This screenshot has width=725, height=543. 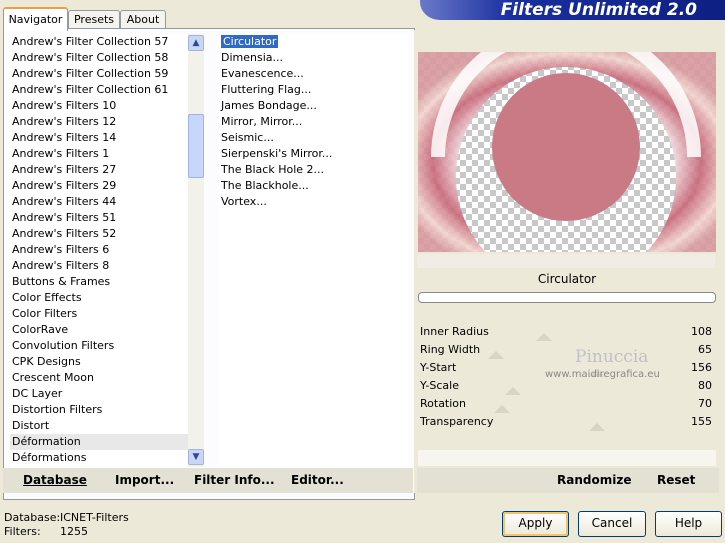 What do you see at coordinates (99, 314) in the screenshot?
I see `category-item: Color Filters` at bounding box center [99, 314].